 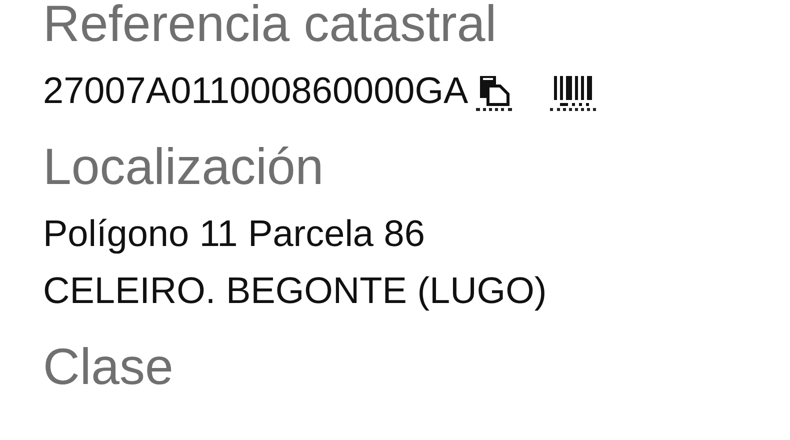 I want to click on section-heading: Localización, so click(x=183, y=167).